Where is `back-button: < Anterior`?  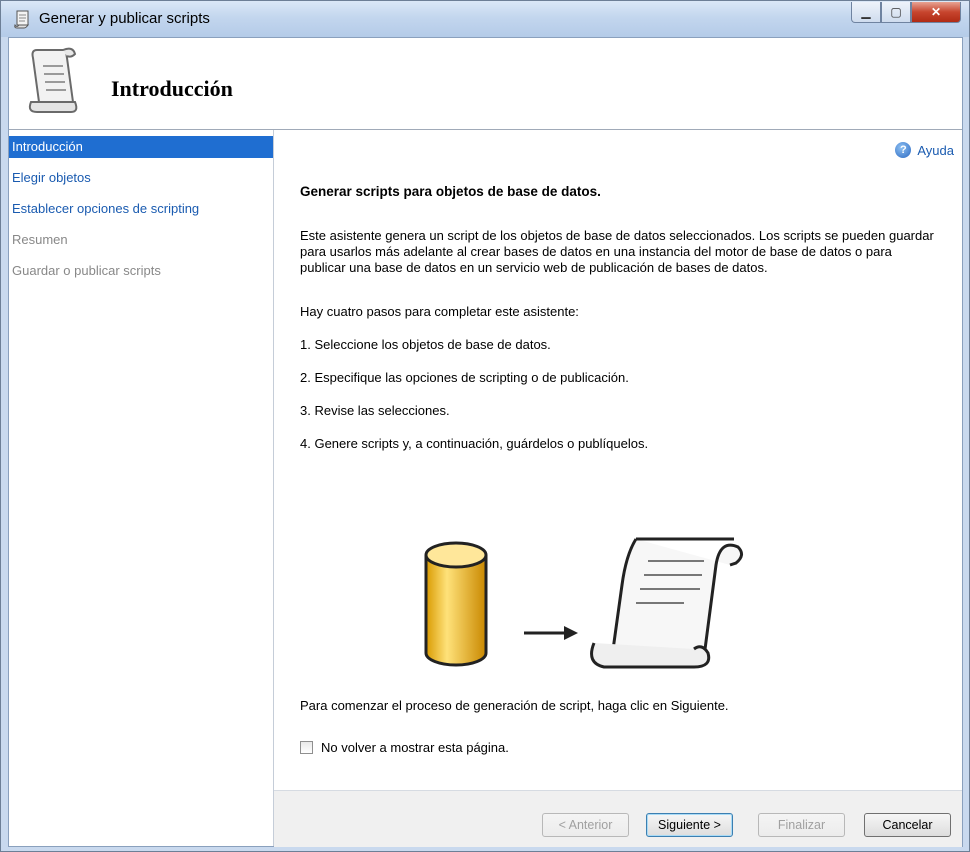
back-button: < Anterior is located at coordinates (585, 825).